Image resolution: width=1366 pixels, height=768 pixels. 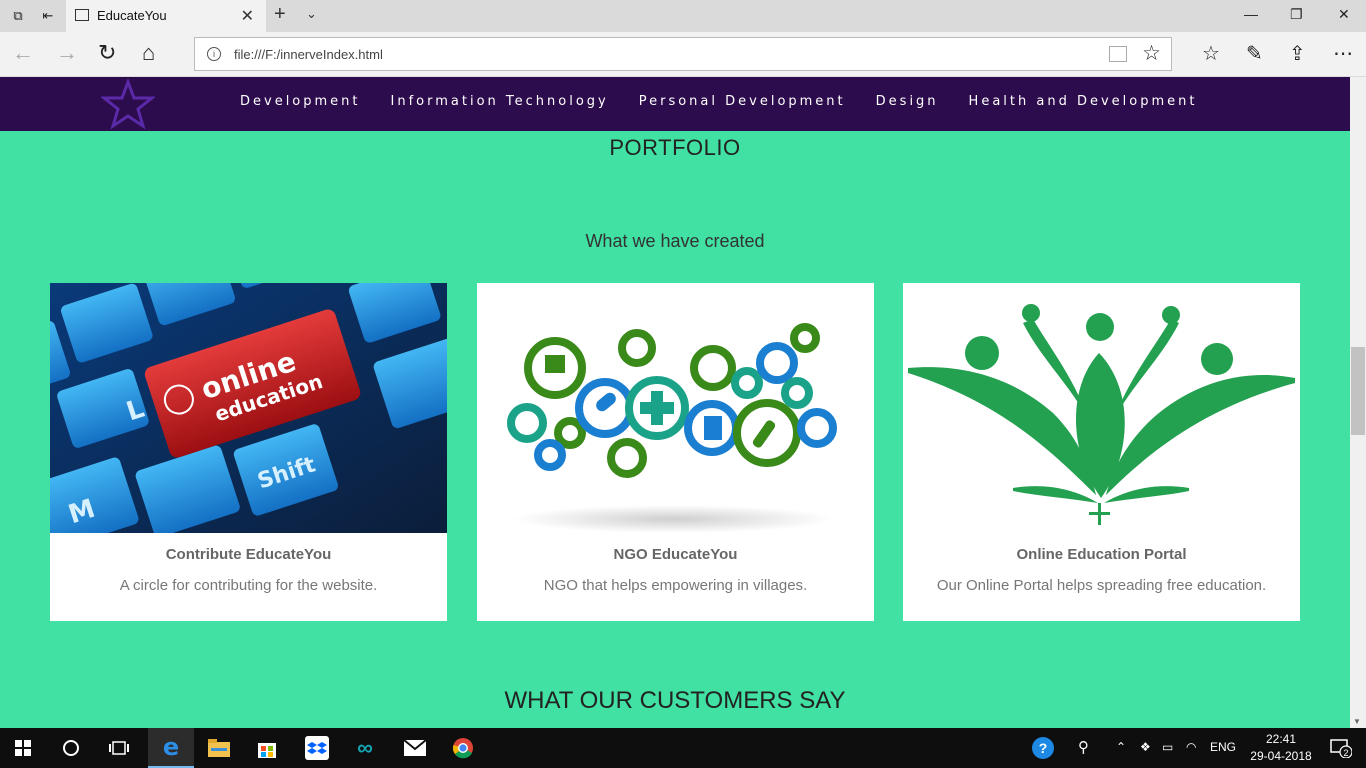 What do you see at coordinates (907, 101) in the screenshot?
I see `nav-design: Design` at bounding box center [907, 101].